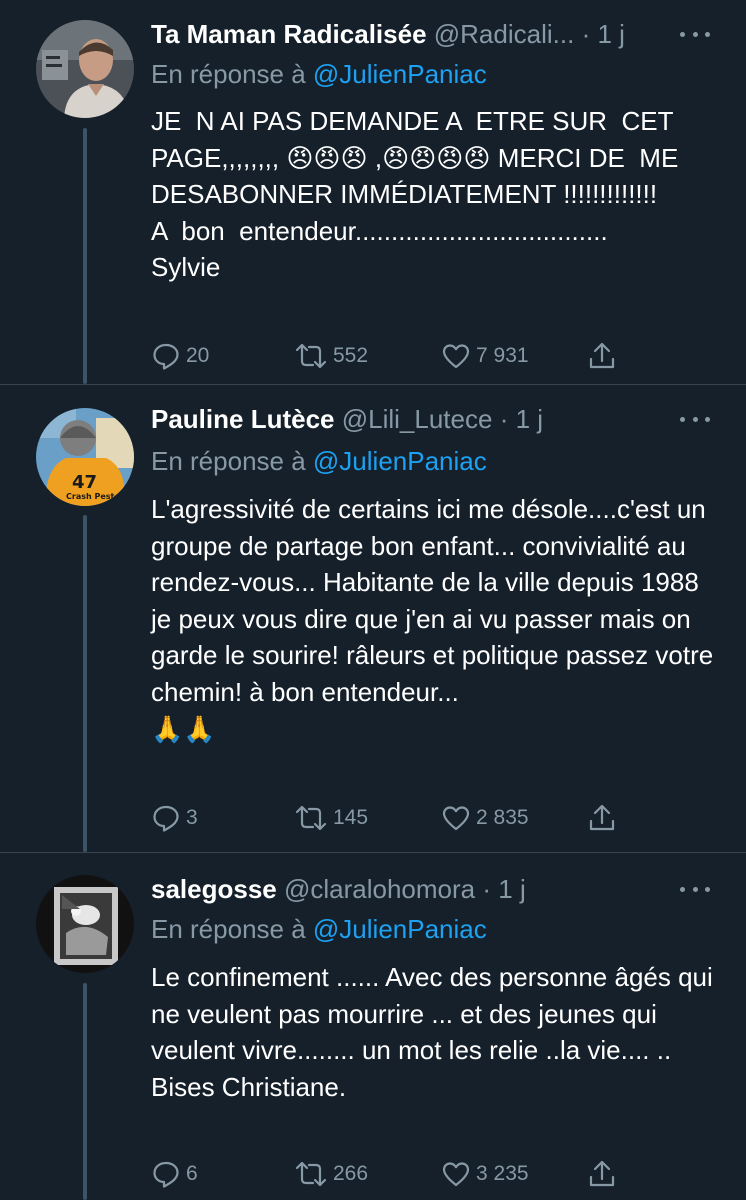 This screenshot has width=746, height=1200. What do you see at coordinates (331, 356) in the screenshot?
I see `retweet-button: 552` at bounding box center [331, 356].